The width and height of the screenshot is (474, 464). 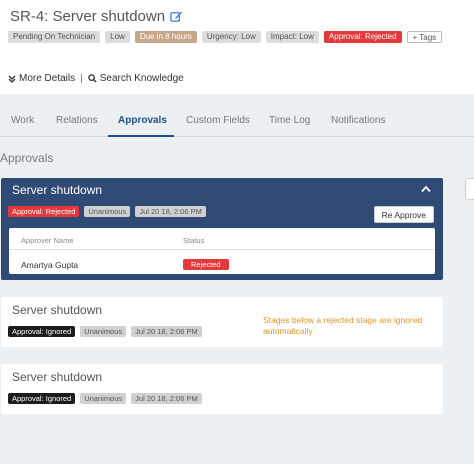 I want to click on tab-approvals: Approvals, so click(x=142, y=120).